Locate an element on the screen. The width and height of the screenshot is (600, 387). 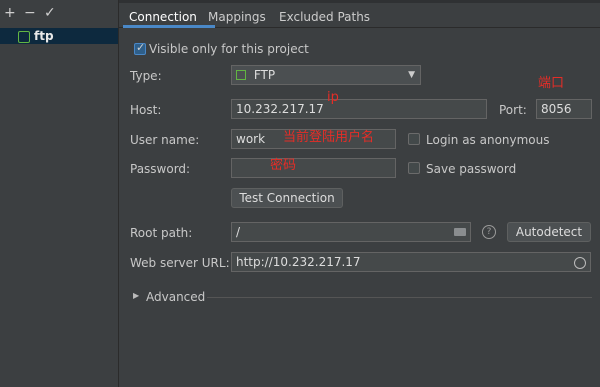
tab-mappings: Mappings is located at coordinates (237, 17).